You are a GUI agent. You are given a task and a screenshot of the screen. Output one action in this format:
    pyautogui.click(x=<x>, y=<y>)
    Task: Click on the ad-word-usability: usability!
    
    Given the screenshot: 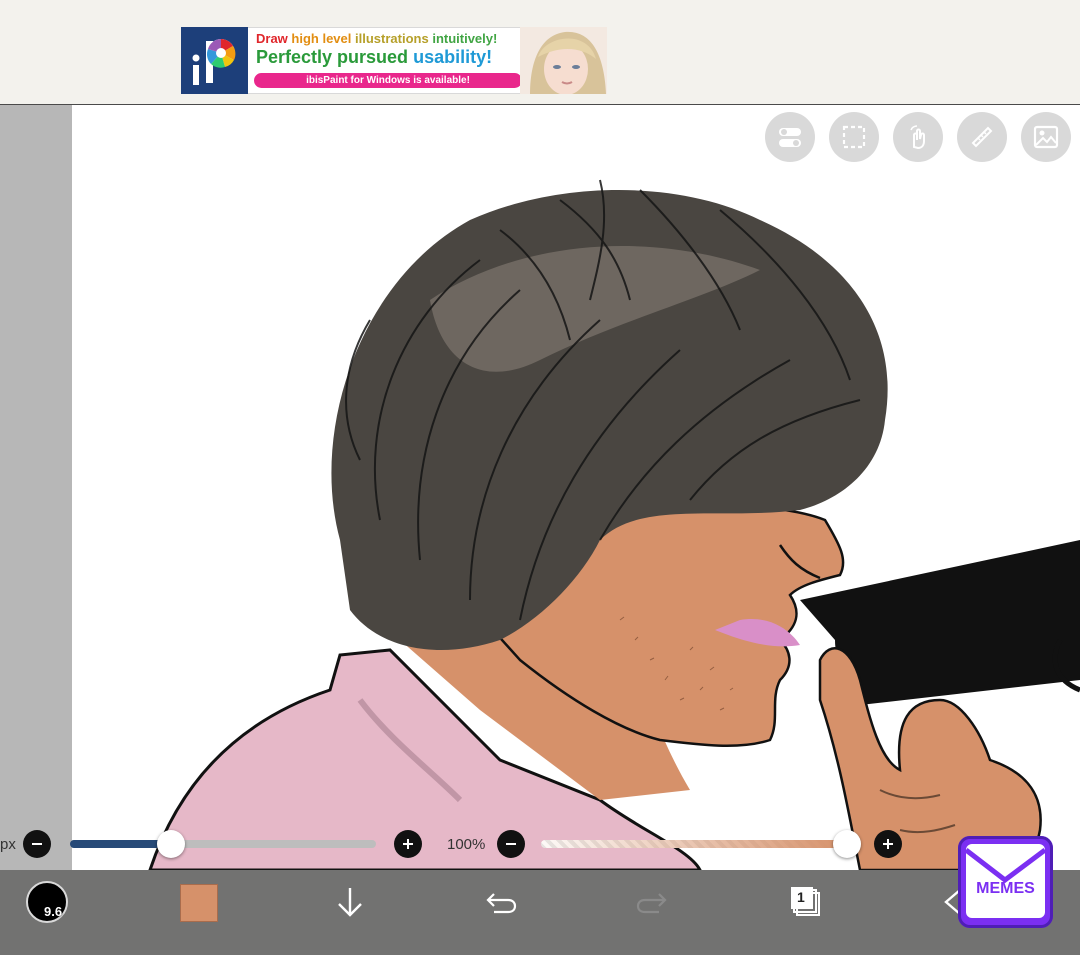 What is the action you would take?
    pyautogui.click(x=453, y=57)
    